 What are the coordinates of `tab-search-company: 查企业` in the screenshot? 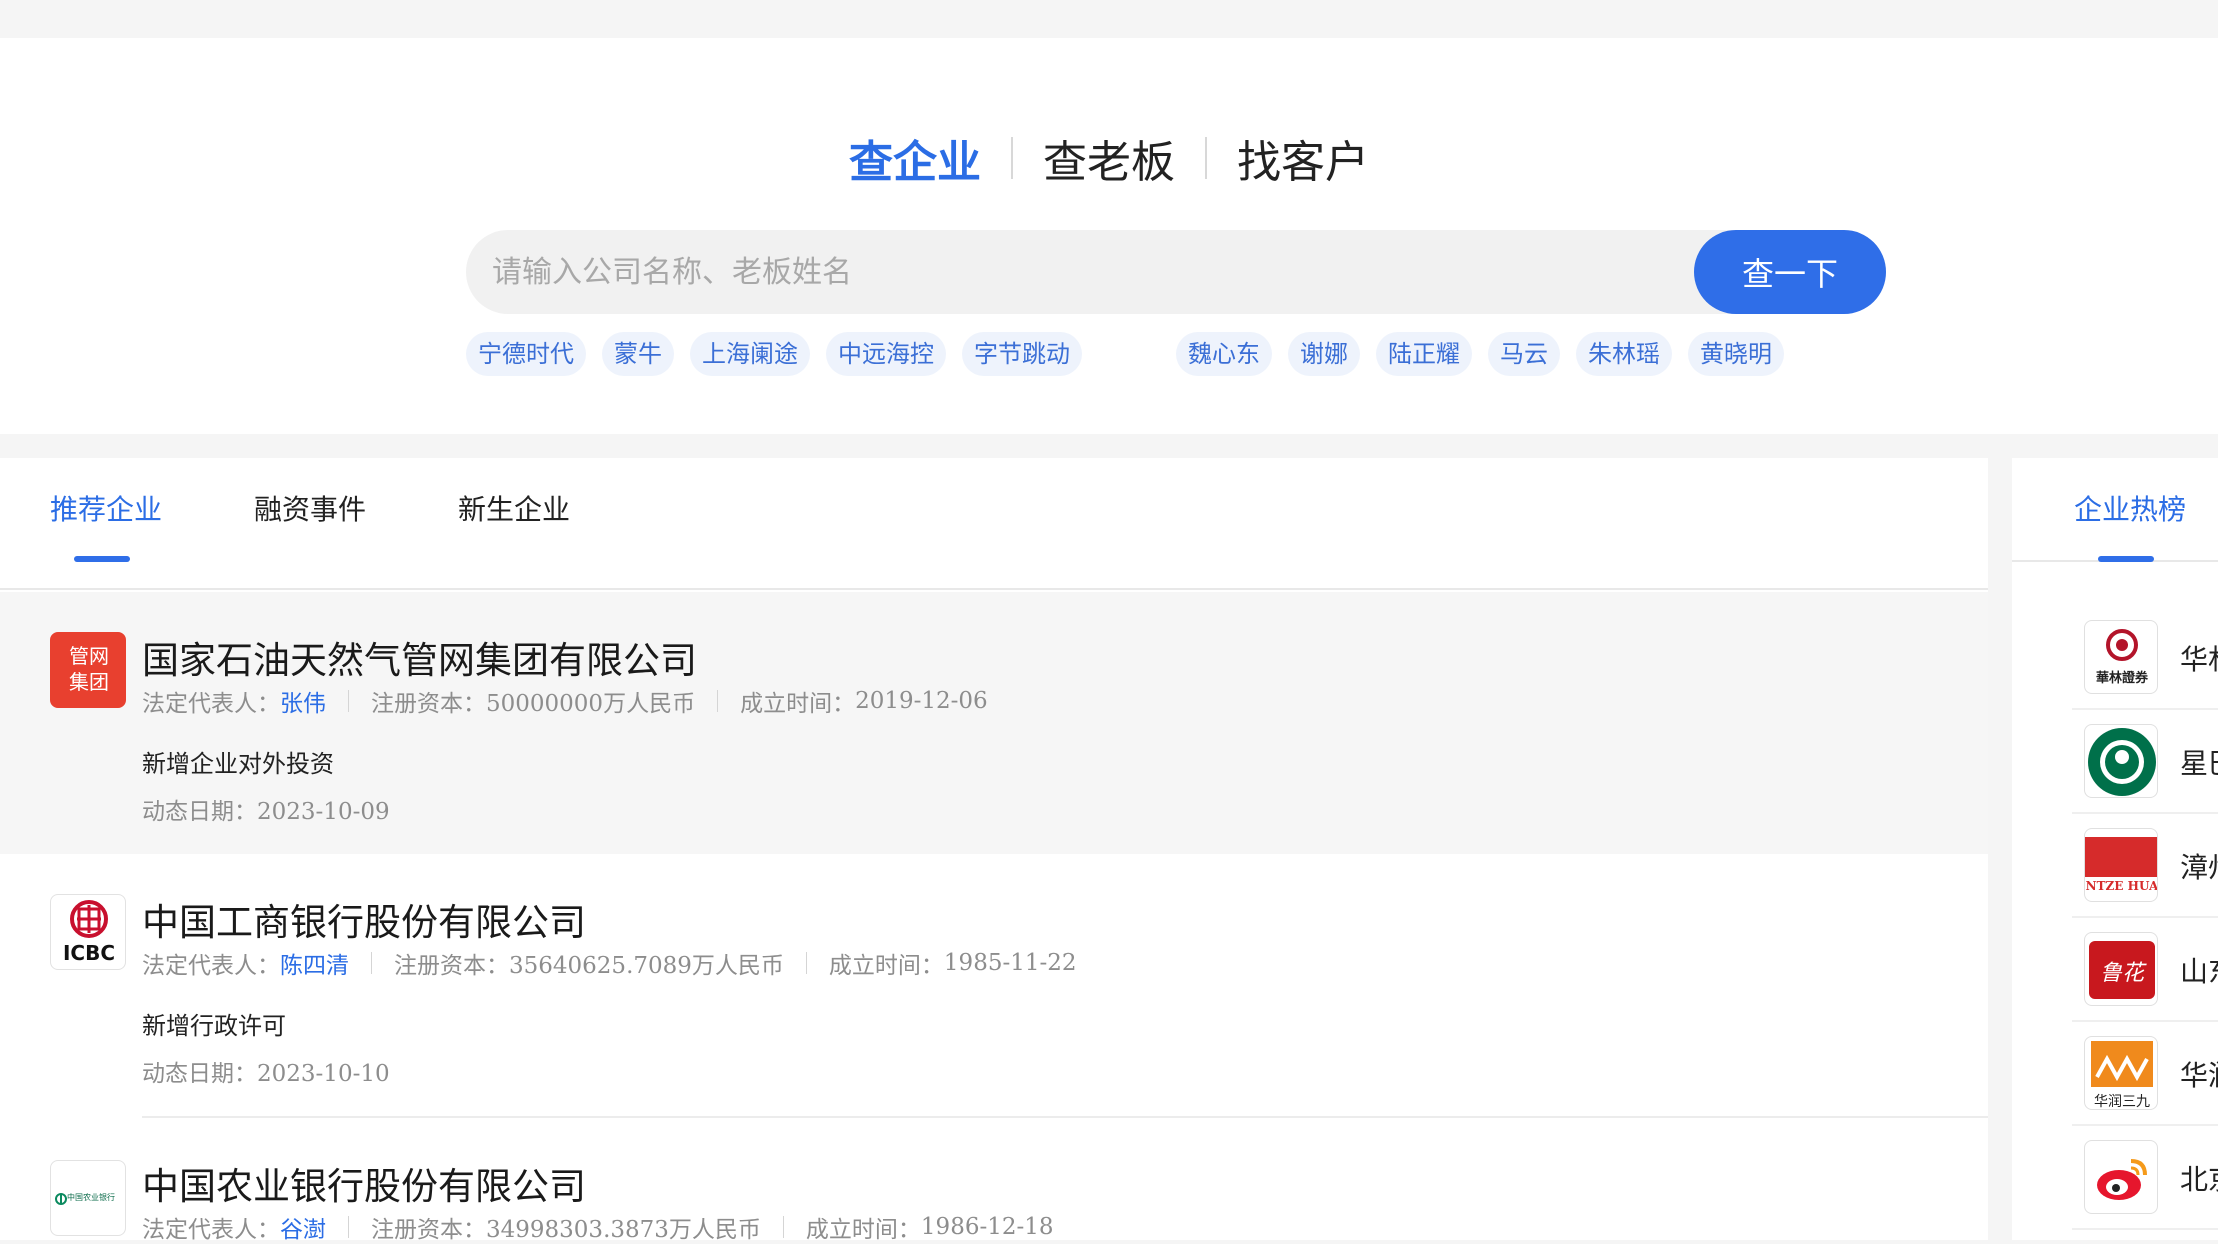 It's located at (915, 158).